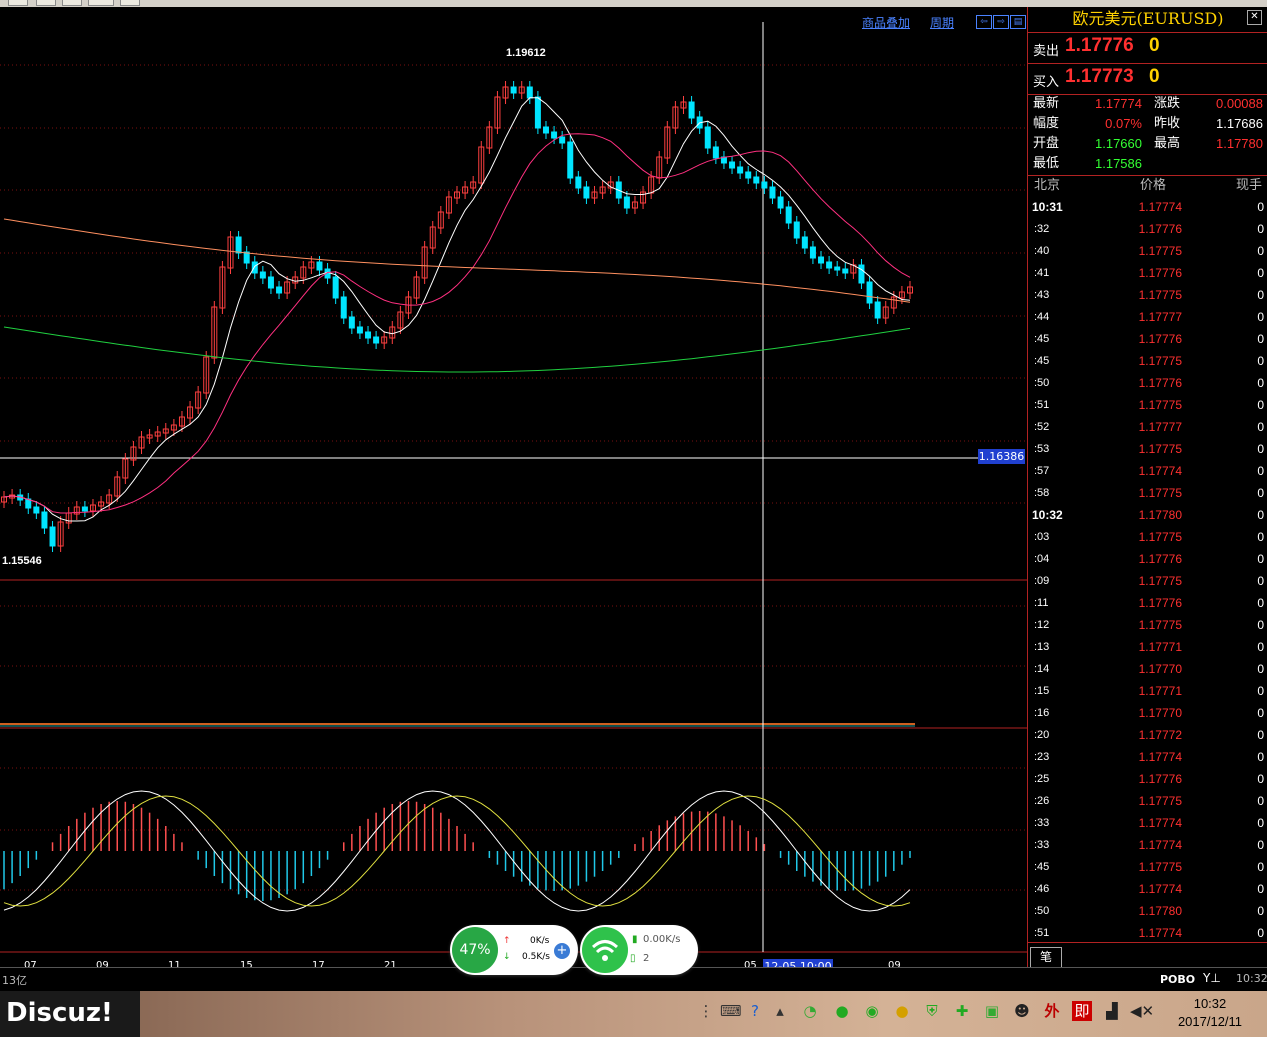  I want to click on tick-row: :41 1.17776 0, so click(1147, 273).